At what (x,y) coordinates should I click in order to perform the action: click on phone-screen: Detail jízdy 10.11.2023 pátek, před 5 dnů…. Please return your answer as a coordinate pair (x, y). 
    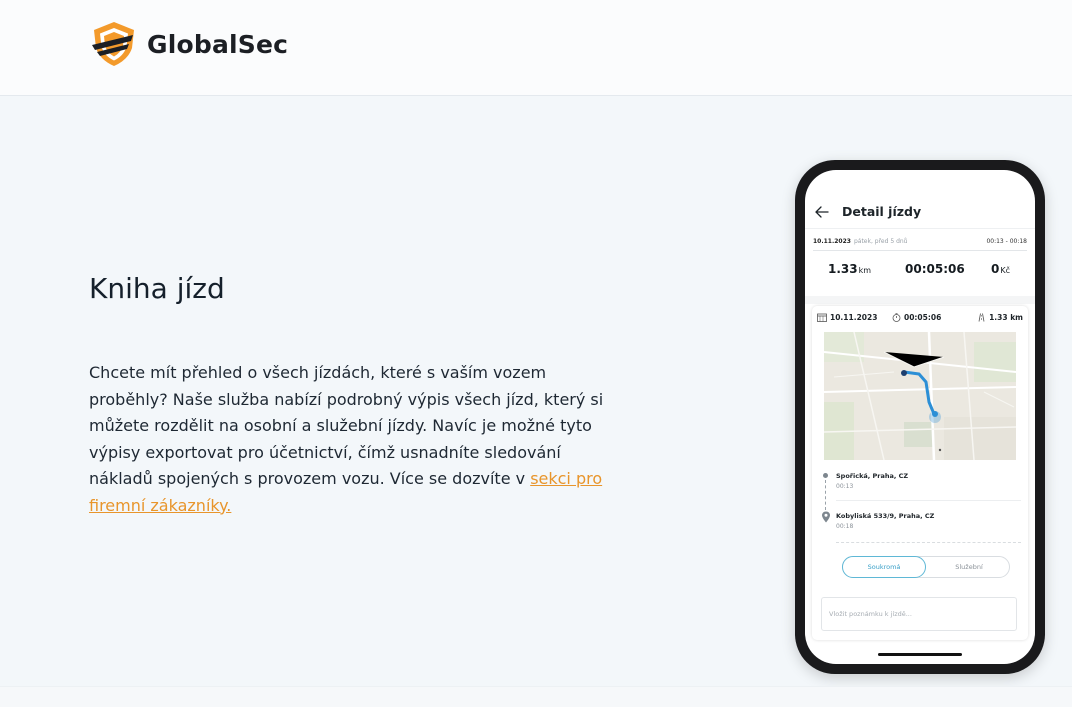
    Looking at the image, I should click on (920, 417).